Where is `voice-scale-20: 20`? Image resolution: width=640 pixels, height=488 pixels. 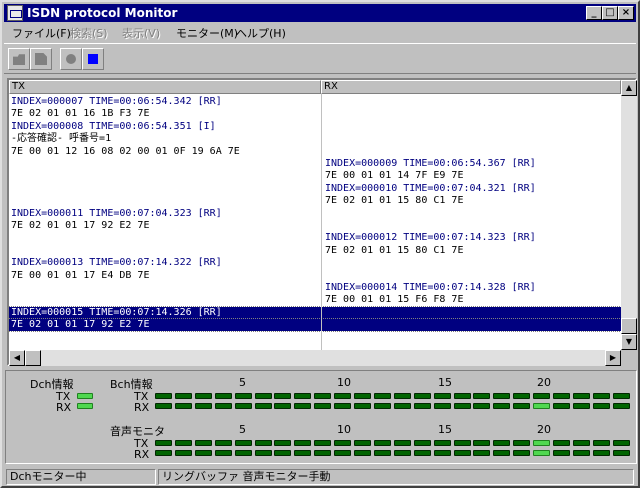 voice-scale-20: 20 is located at coordinates (544, 429).